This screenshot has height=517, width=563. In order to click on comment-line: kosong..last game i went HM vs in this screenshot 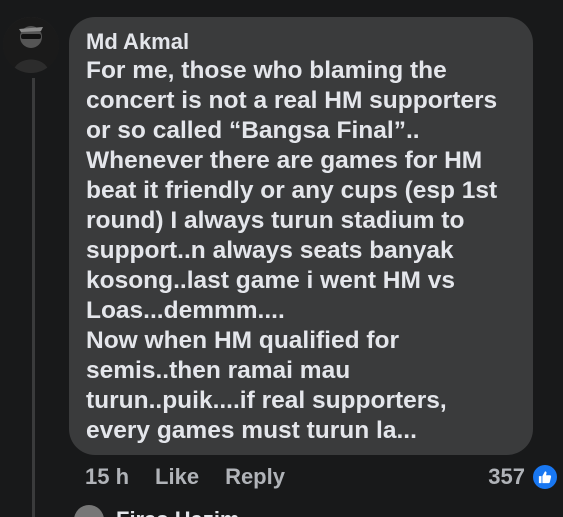, I will do `click(270, 280)`.